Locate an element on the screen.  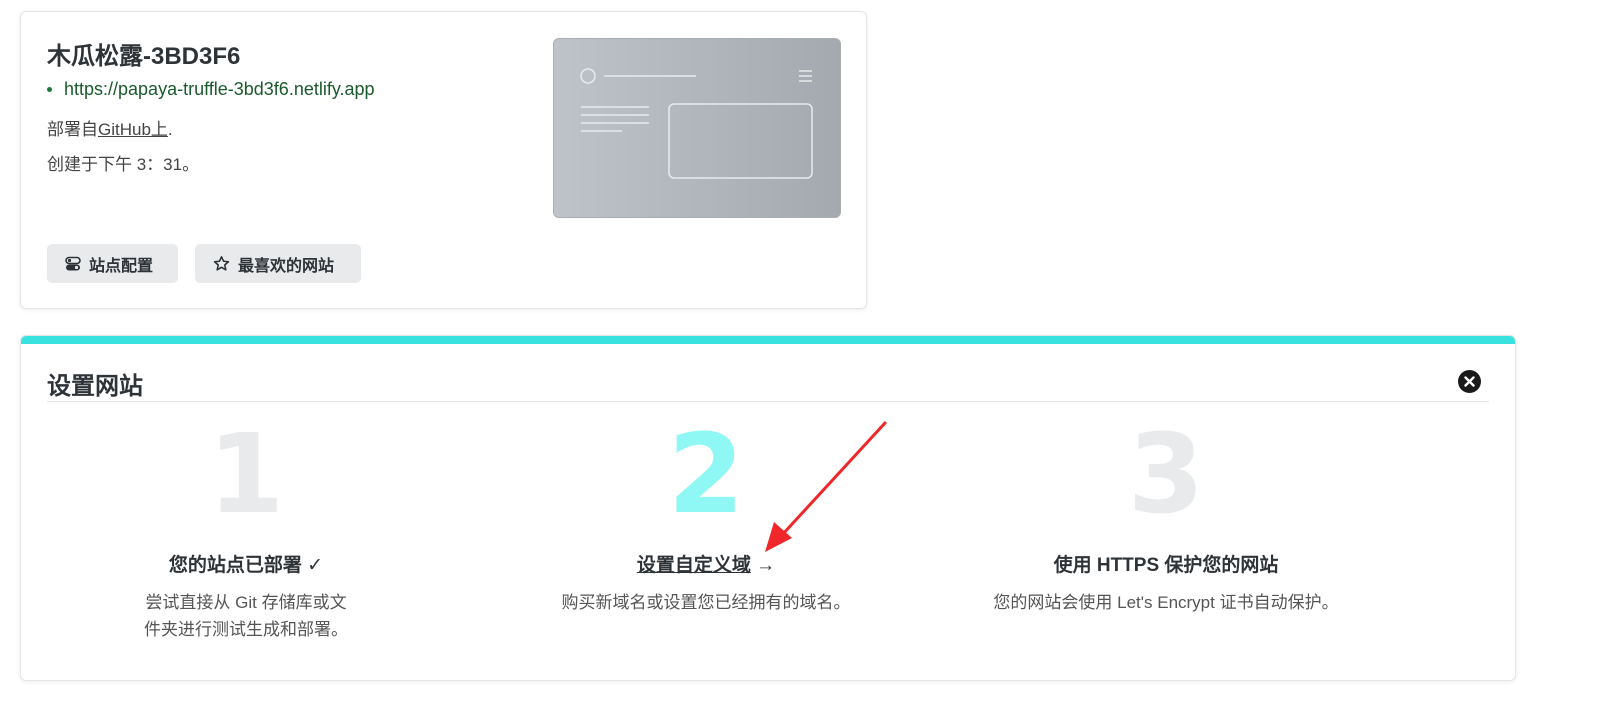
arrow-right-icon: → is located at coordinates (766, 565).